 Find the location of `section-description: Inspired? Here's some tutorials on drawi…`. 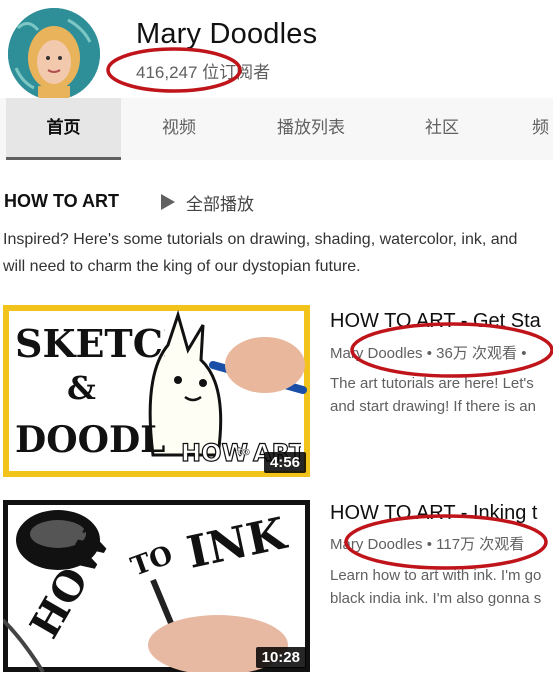

section-description: Inspired? Here's some tutorials on drawi… is located at coordinates (278, 253).